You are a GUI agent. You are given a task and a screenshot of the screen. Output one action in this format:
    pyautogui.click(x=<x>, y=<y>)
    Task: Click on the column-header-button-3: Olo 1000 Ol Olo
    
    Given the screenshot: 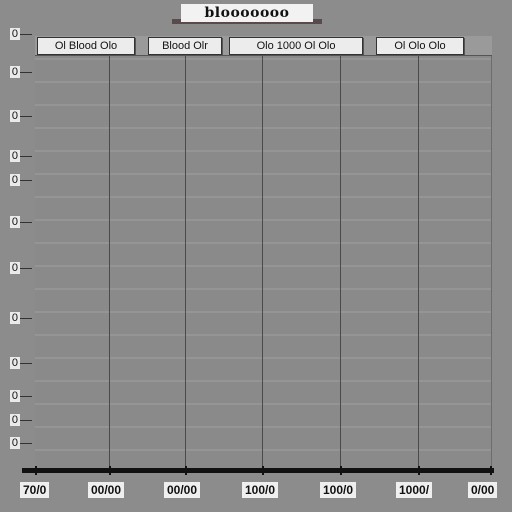 What is the action you would take?
    pyautogui.click(x=296, y=46)
    